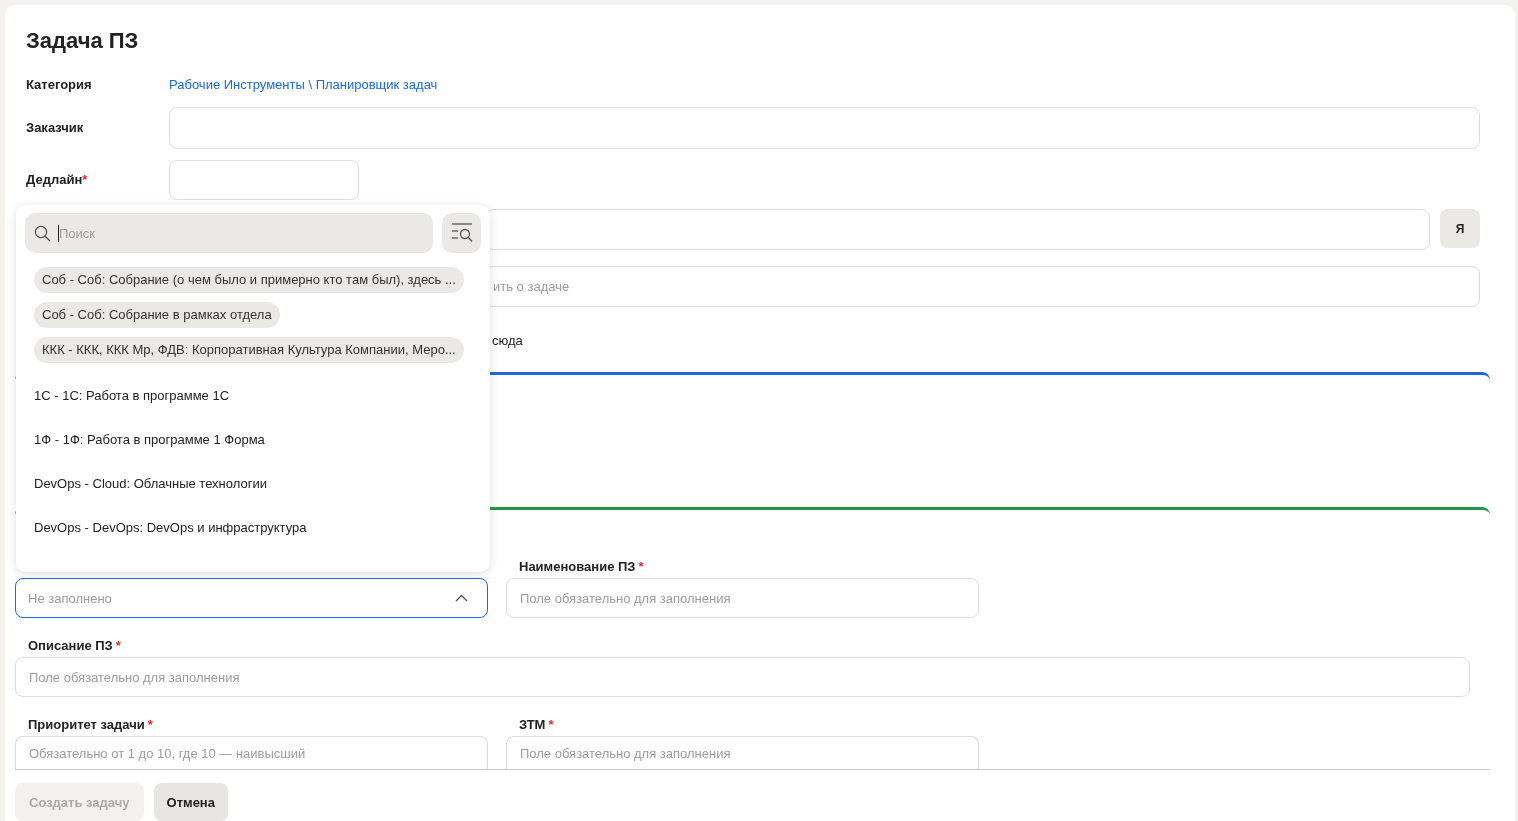 Image resolution: width=1518 pixels, height=821 pixels. I want to click on input-field, so click(824, 128).